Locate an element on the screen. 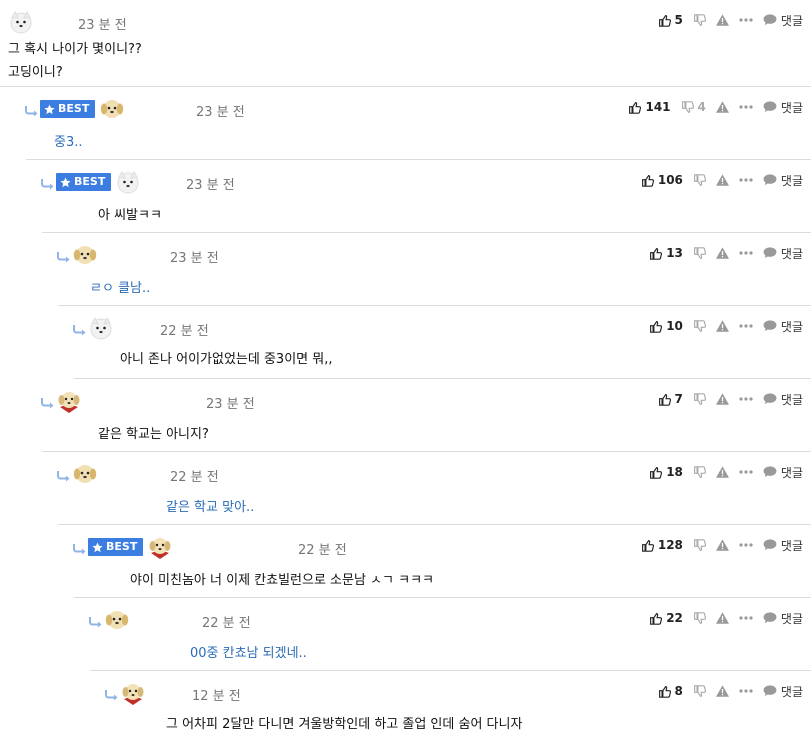  like-count: 7 is located at coordinates (678, 399).